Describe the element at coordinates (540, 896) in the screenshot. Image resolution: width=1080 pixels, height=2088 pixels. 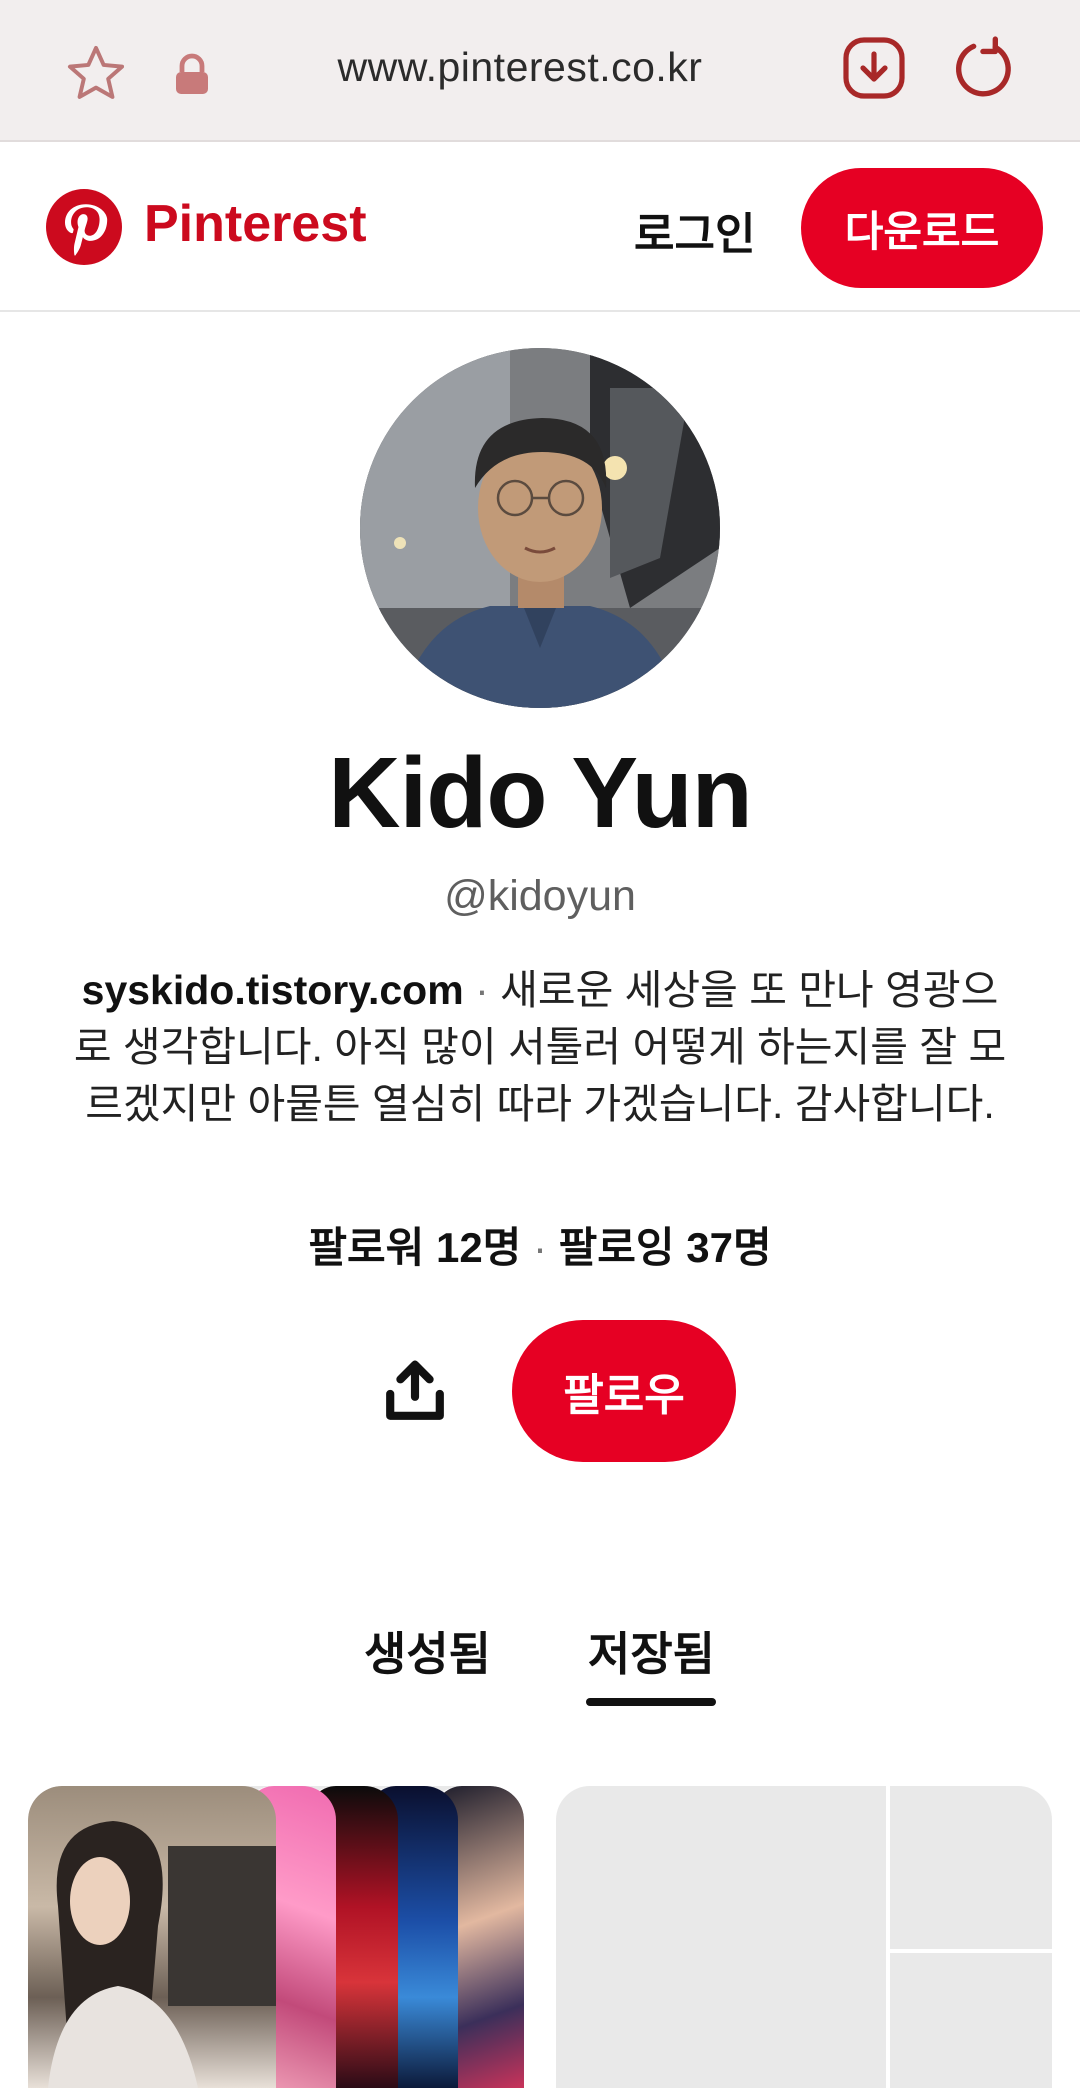
I see `profile-handle: @kidoyun` at that location.